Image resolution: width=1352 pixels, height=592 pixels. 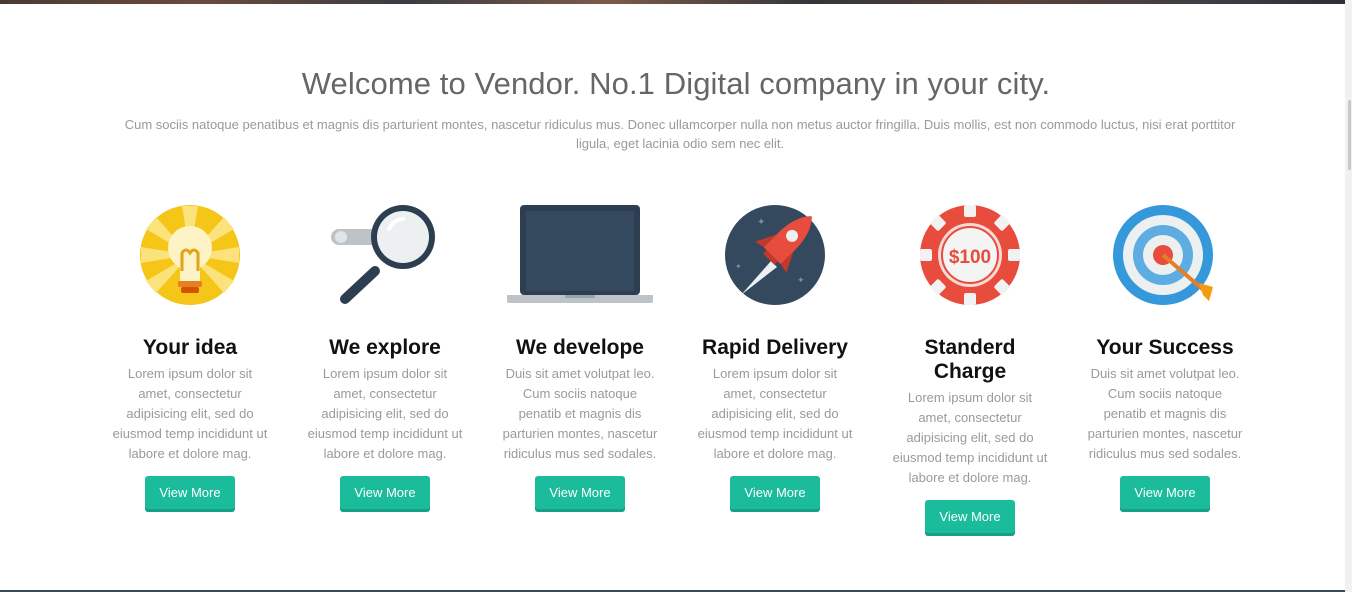 What do you see at coordinates (1165, 347) in the screenshot?
I see `feature-title: Your Success` at bounding box center [1165, 347].